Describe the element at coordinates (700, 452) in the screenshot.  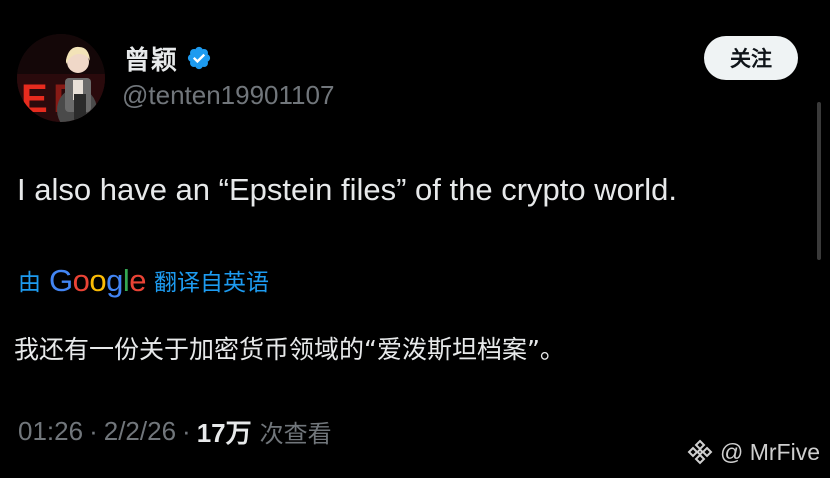
I see `binance-icon` at that location.